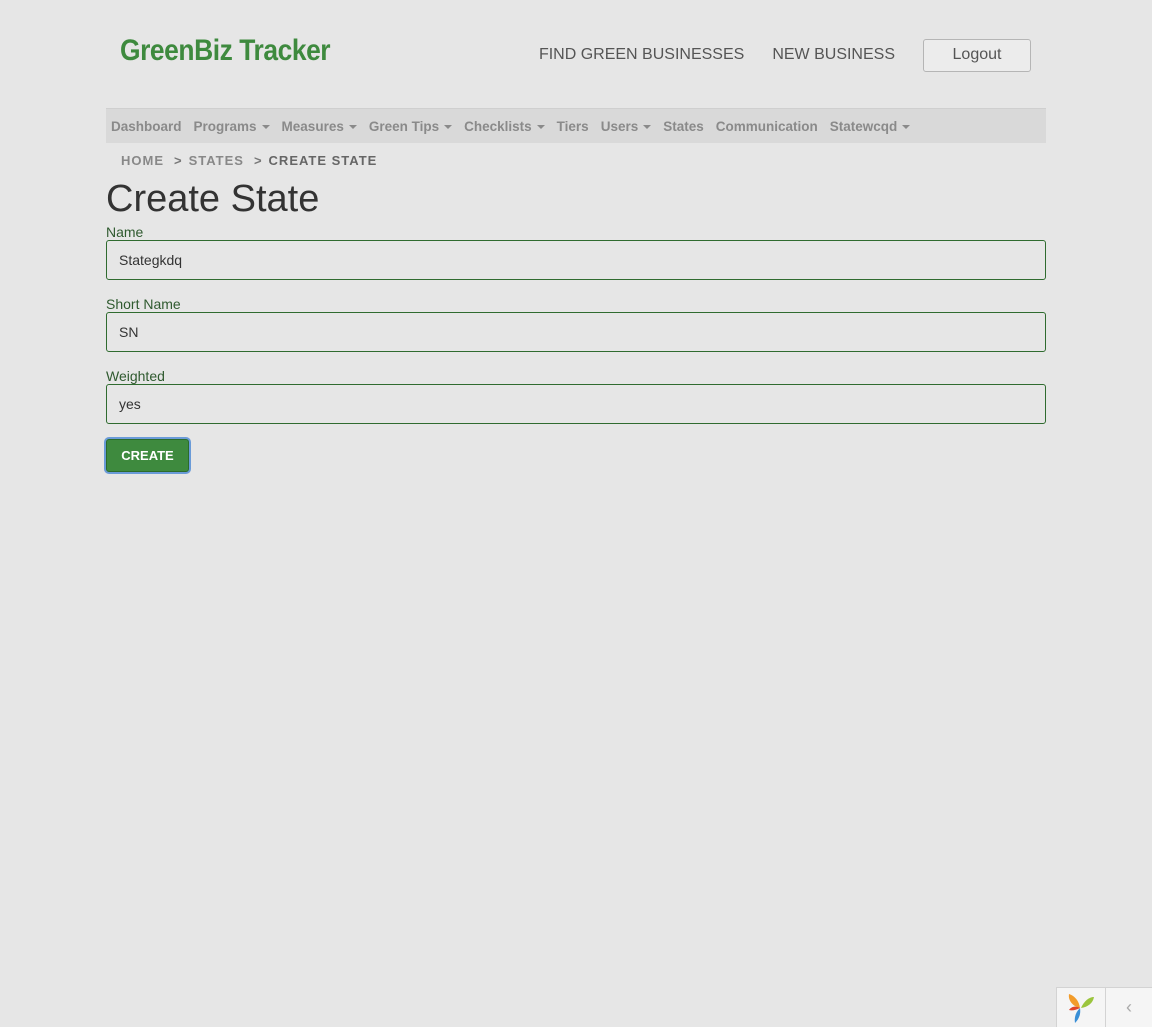  I want to click on logout-button: Logout, so click(977, 55).